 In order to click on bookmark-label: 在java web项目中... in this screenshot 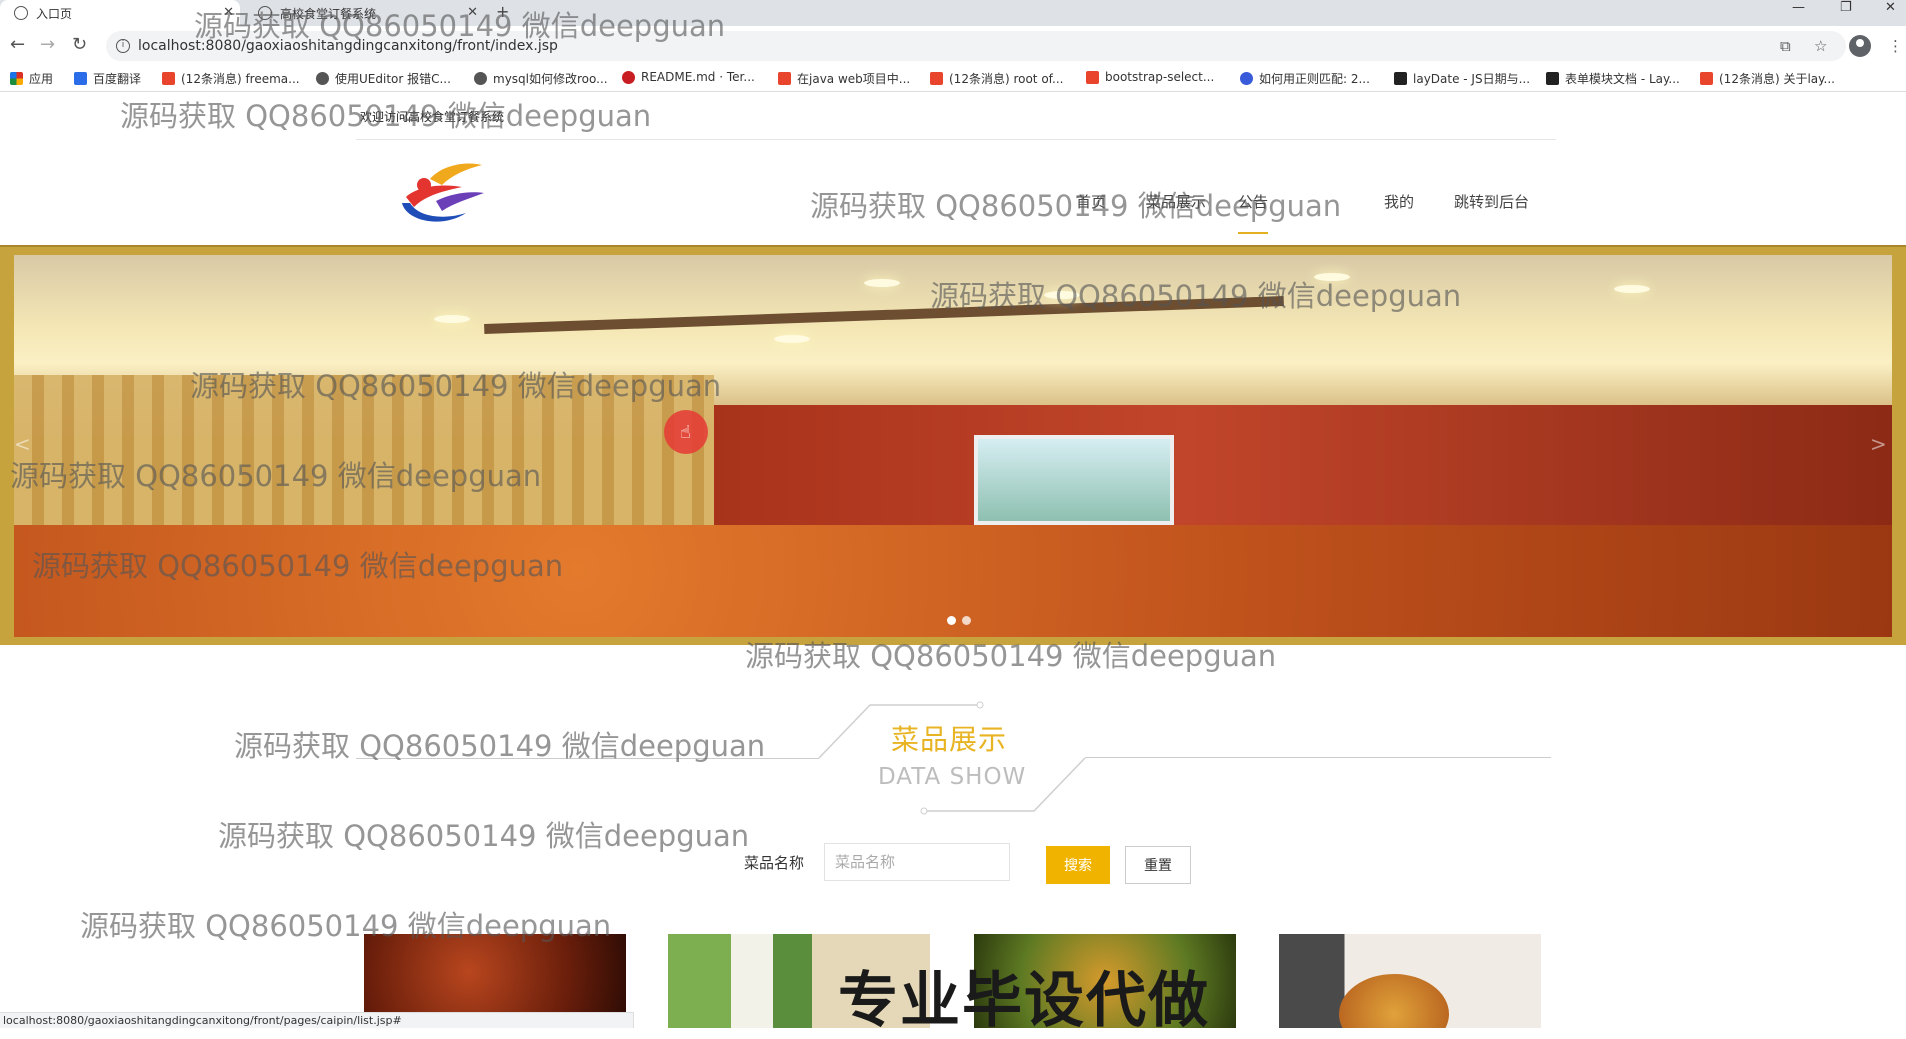, I will do `click(854, 79)`.